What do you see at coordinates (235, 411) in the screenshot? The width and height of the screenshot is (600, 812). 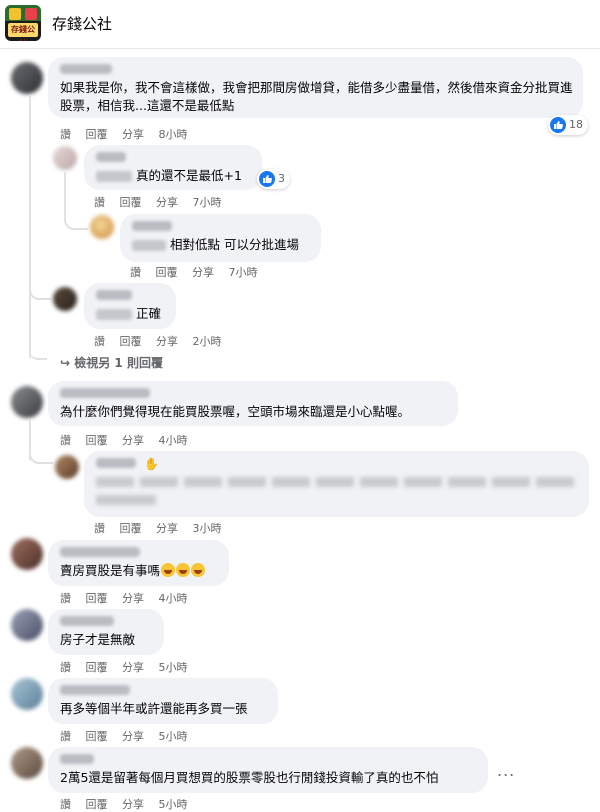 I see `comment-text: 為什麼你們覺得現在能買股票喔，空頭市場來臨還是小心點喔。` at bounding box center [235, 411].